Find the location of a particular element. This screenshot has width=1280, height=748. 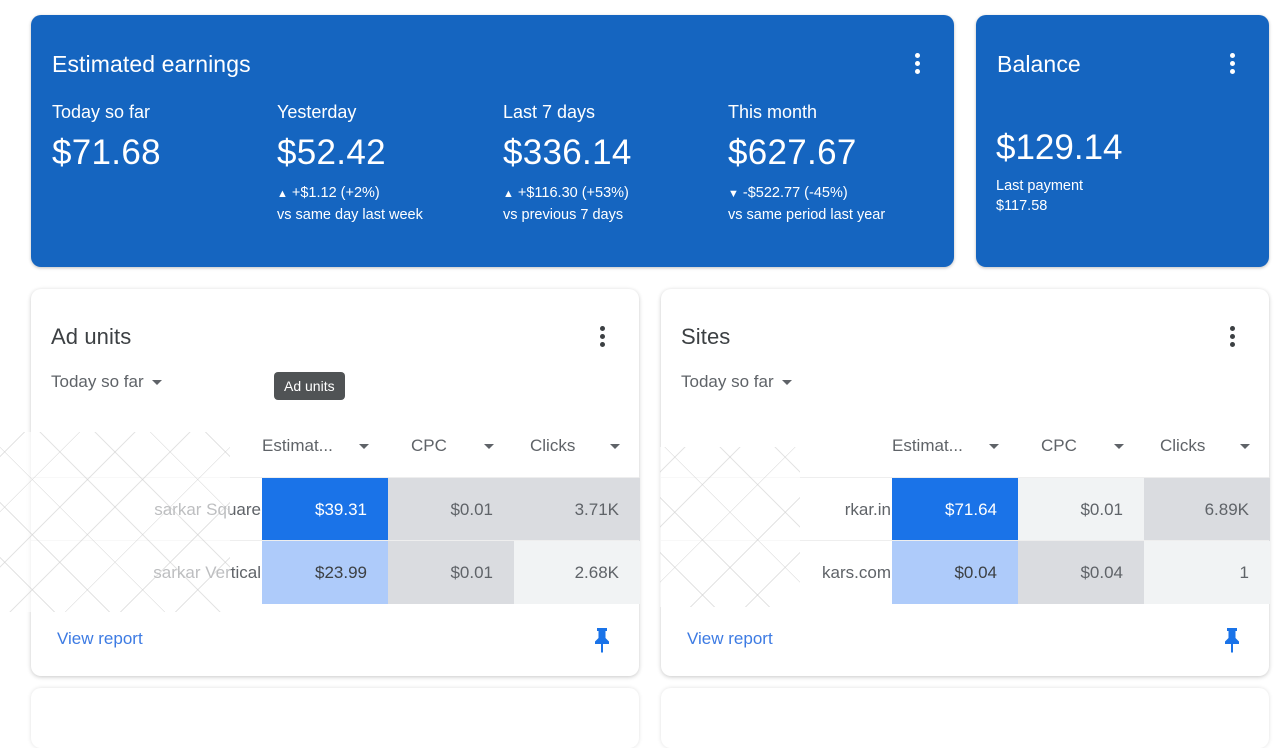

change-value: +$1.12 (+2%) is located at coordinates (335, 193).